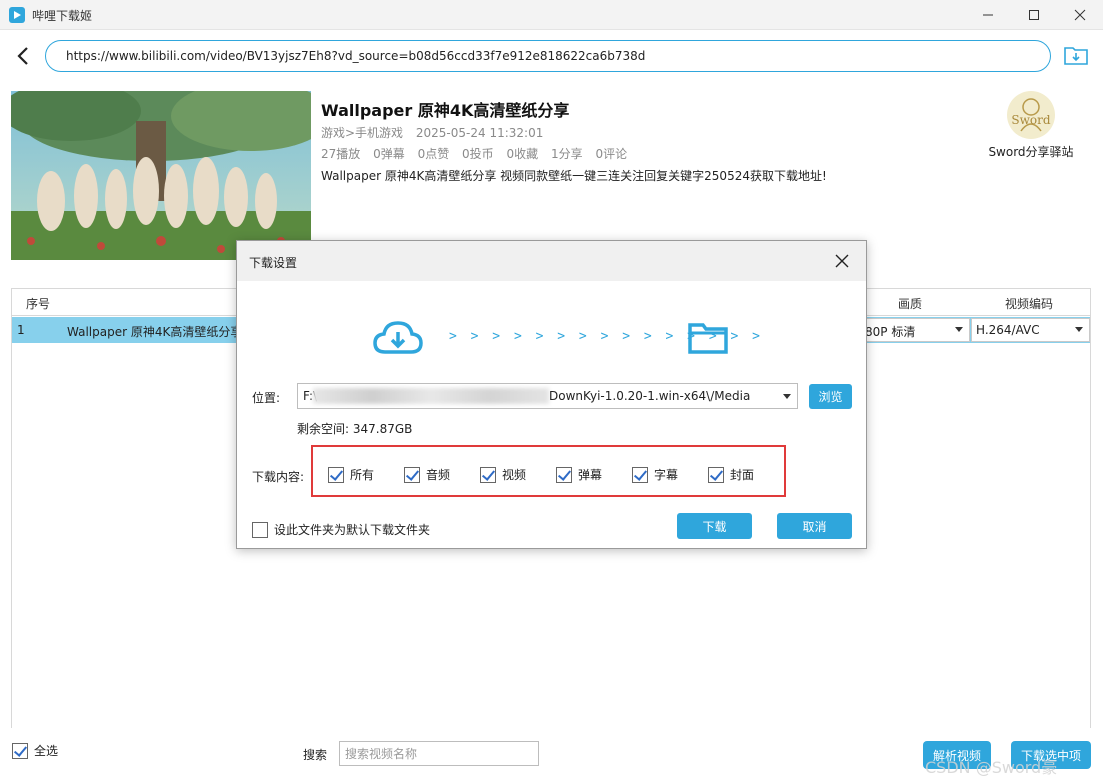 The height and width of the screenshot is (783, 1103). I want to click on option-cover-checkbox: 封面, so click(731, 474).